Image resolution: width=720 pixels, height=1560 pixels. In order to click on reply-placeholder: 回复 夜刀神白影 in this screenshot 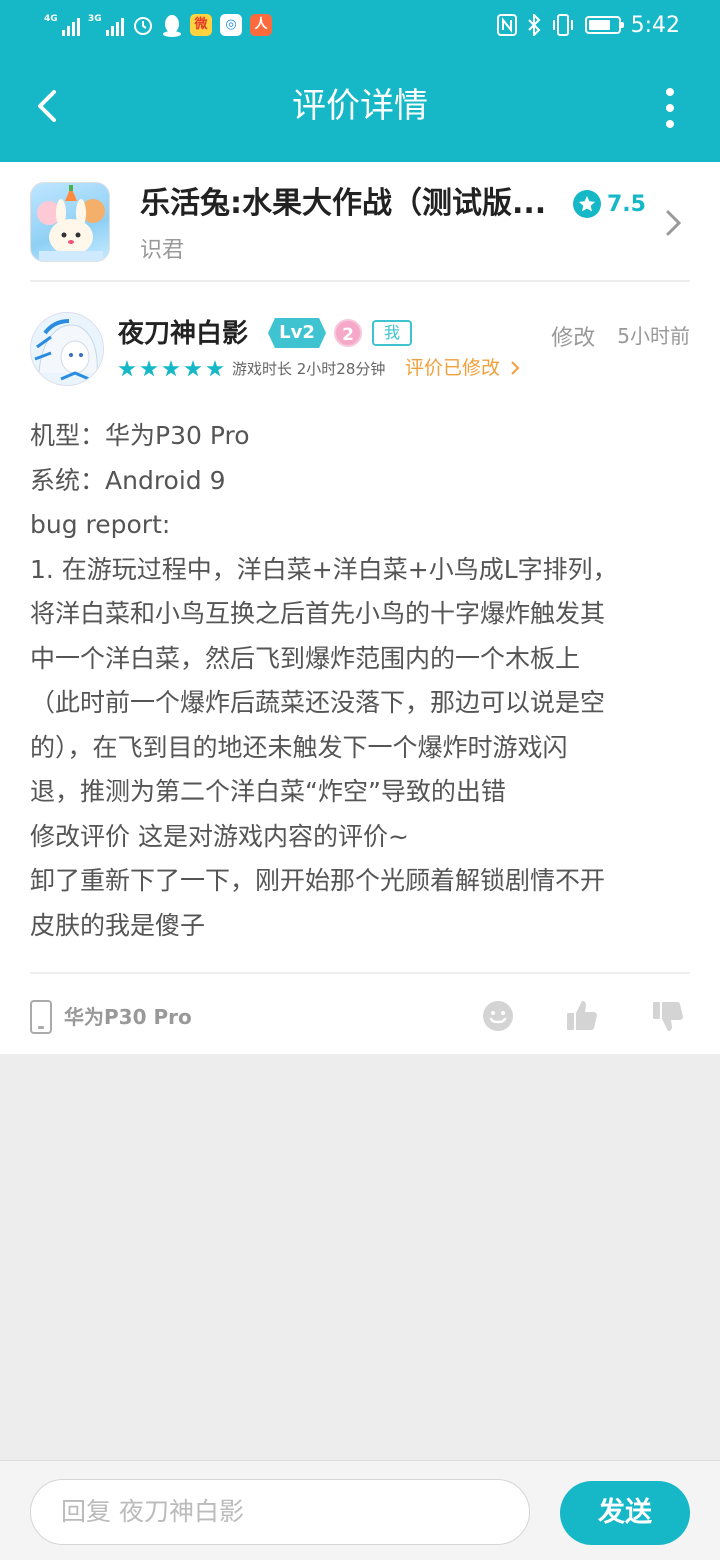, I will do `click(152, 1511)`.